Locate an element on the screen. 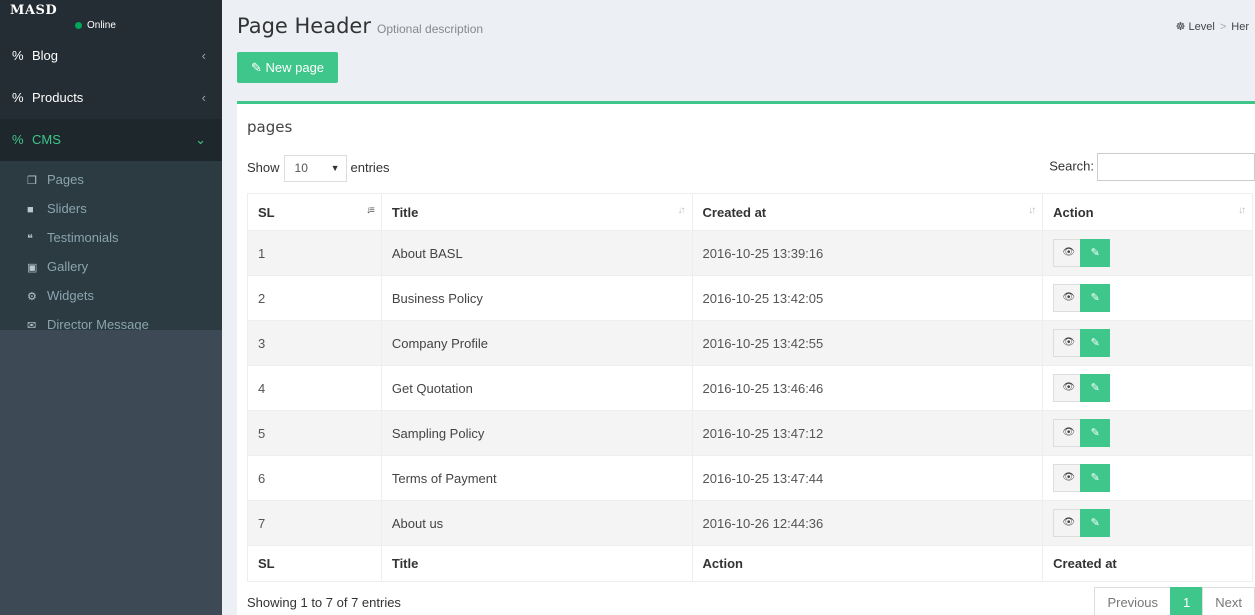  file-icon: ■ is located at coordinates (30, 210).